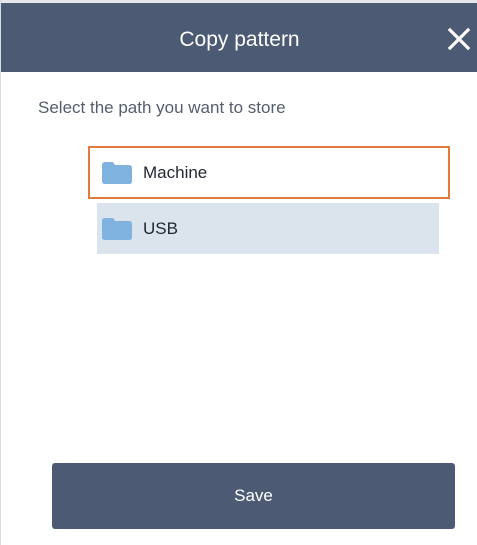 The height and width of the screenshot is (545, 477). I want to click on path-option-label: Machine, so click(175, 172).